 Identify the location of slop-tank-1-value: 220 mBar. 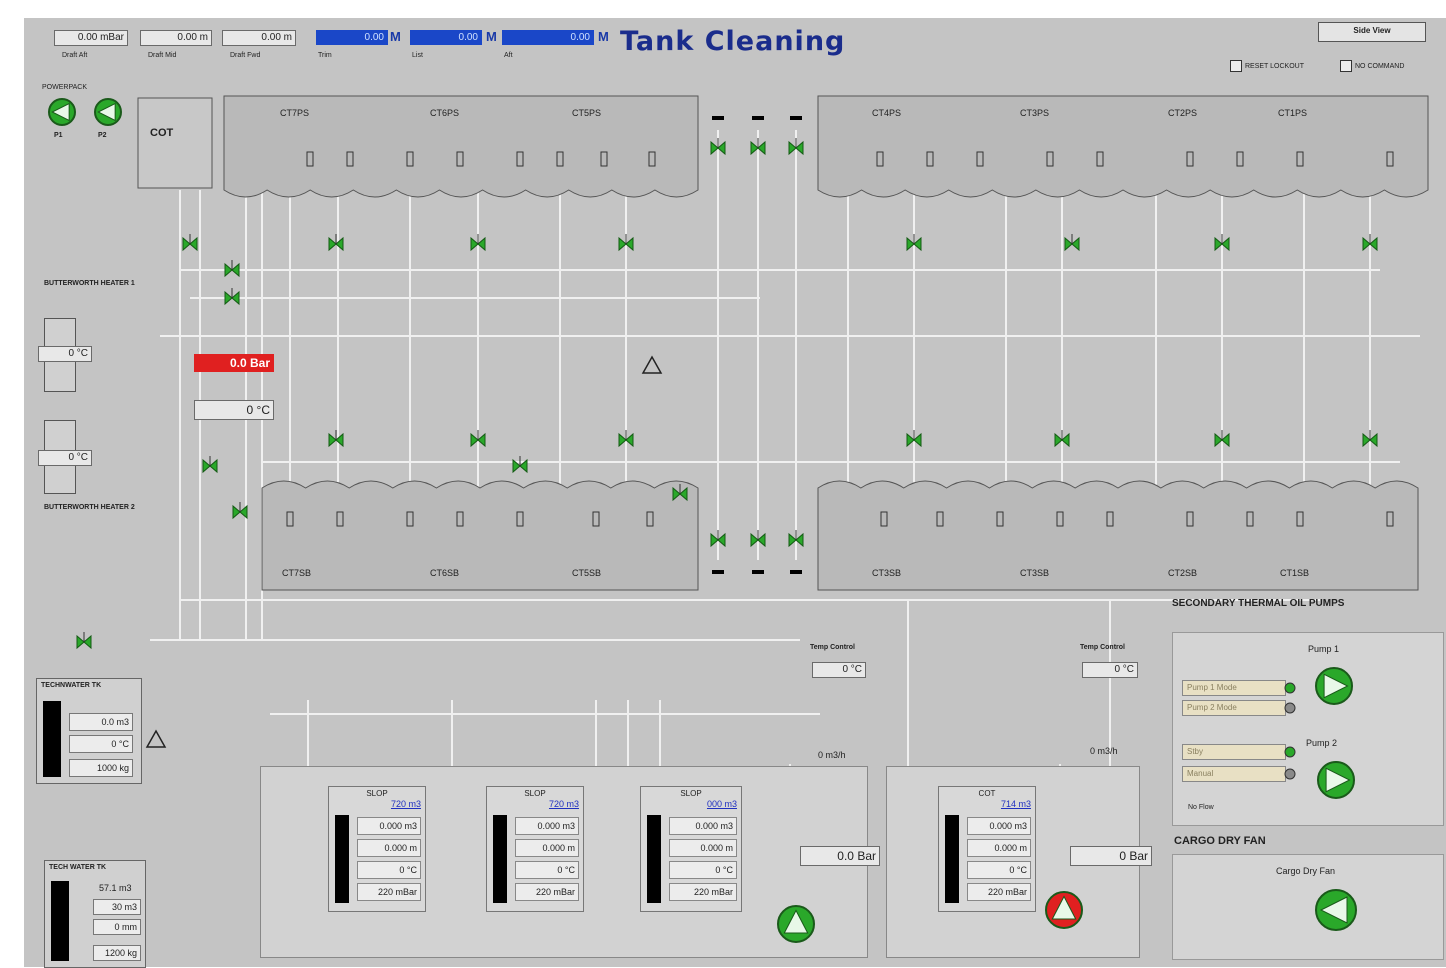
(389, 892).